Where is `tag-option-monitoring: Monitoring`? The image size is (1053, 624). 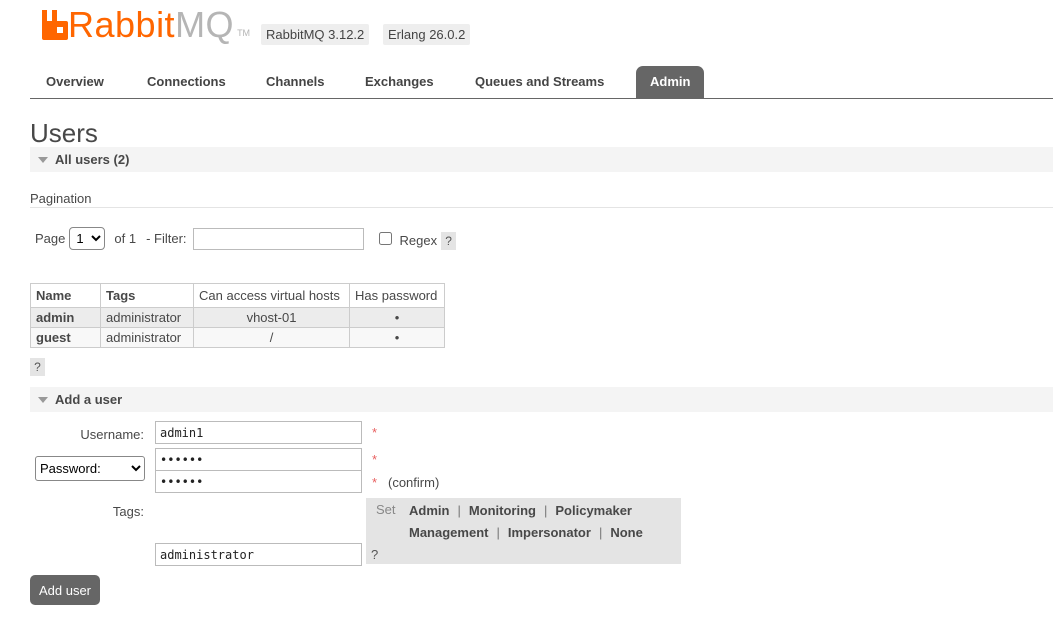 tag-option-monitoring: Monitoring is located at coordinates (502, 510).